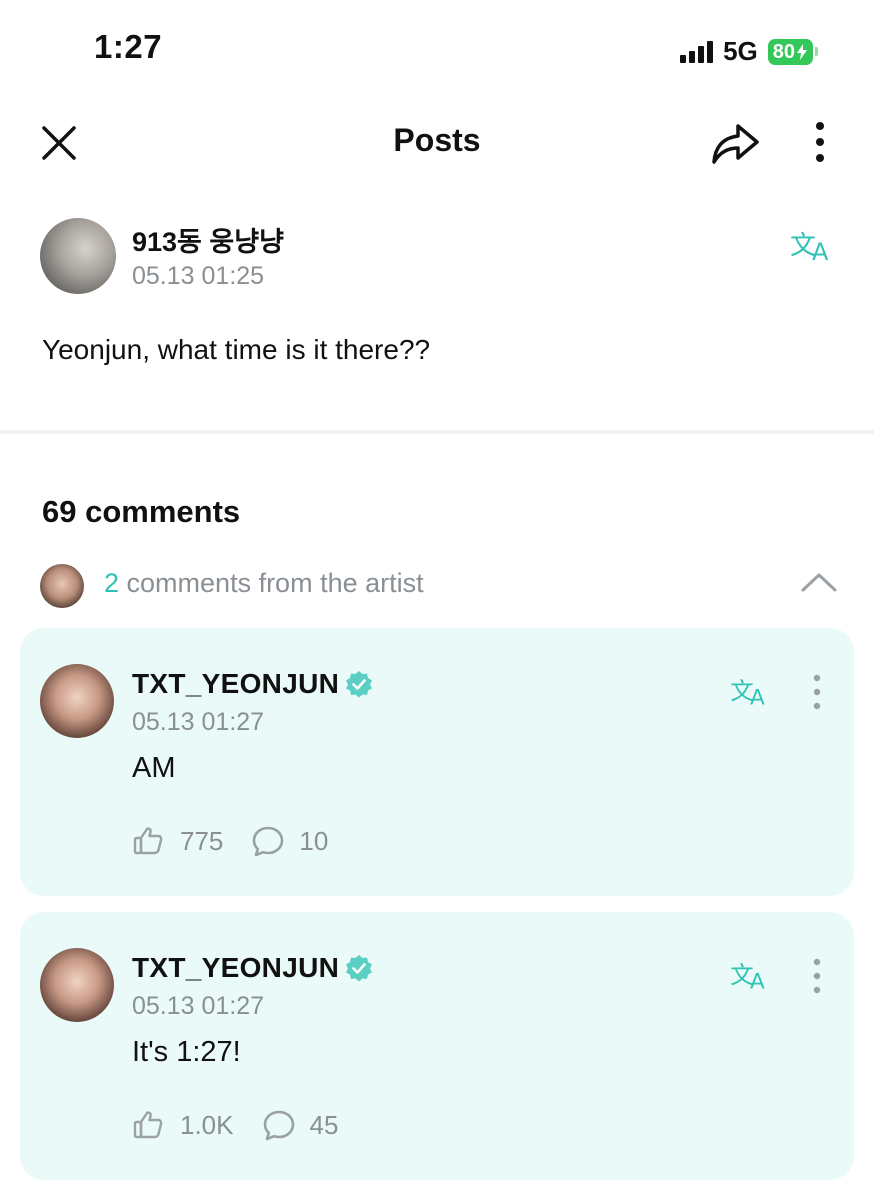 This screenshot has width=874, height=1200. I want to click on chevron-up-icon, so click(819, 582).